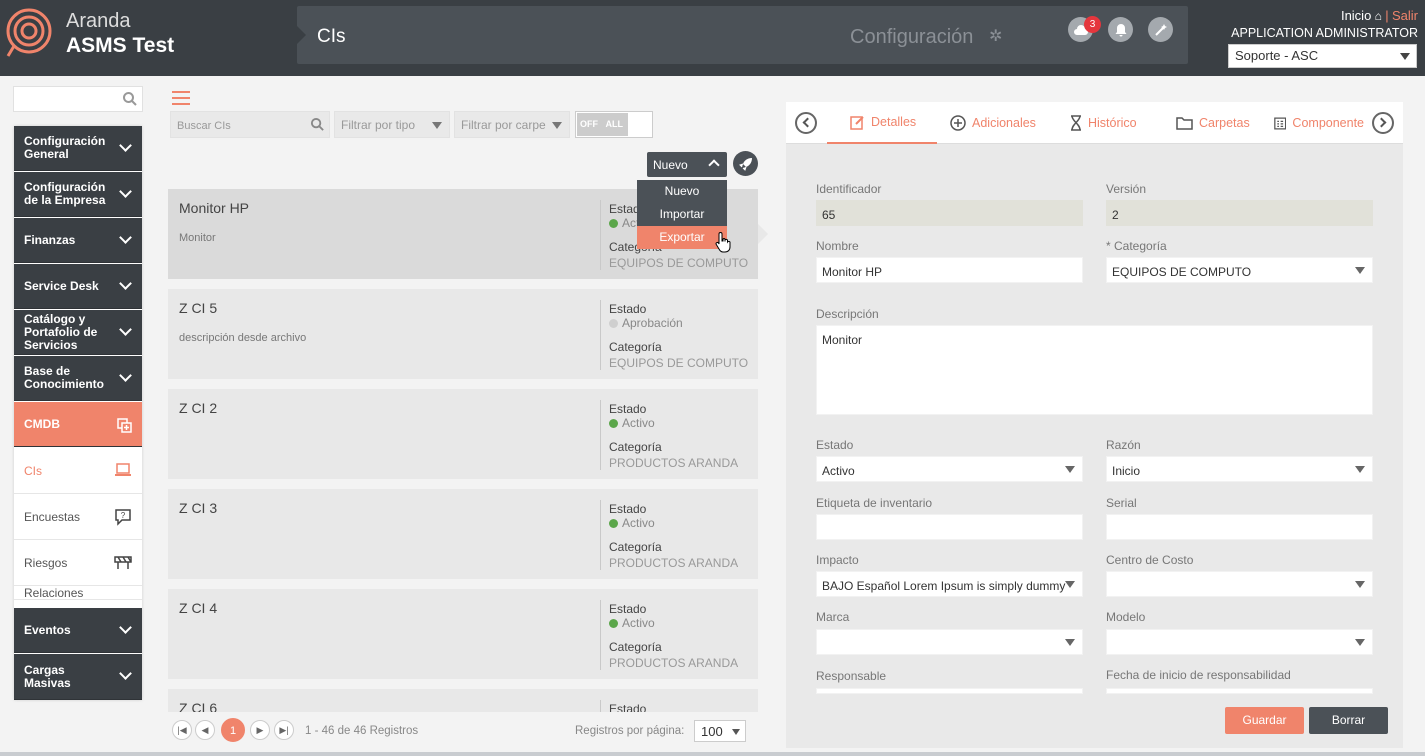  What do you see at coordinates (949, 642) in the screenshot?
I see `marca-select` at bounding box center [949, 642].